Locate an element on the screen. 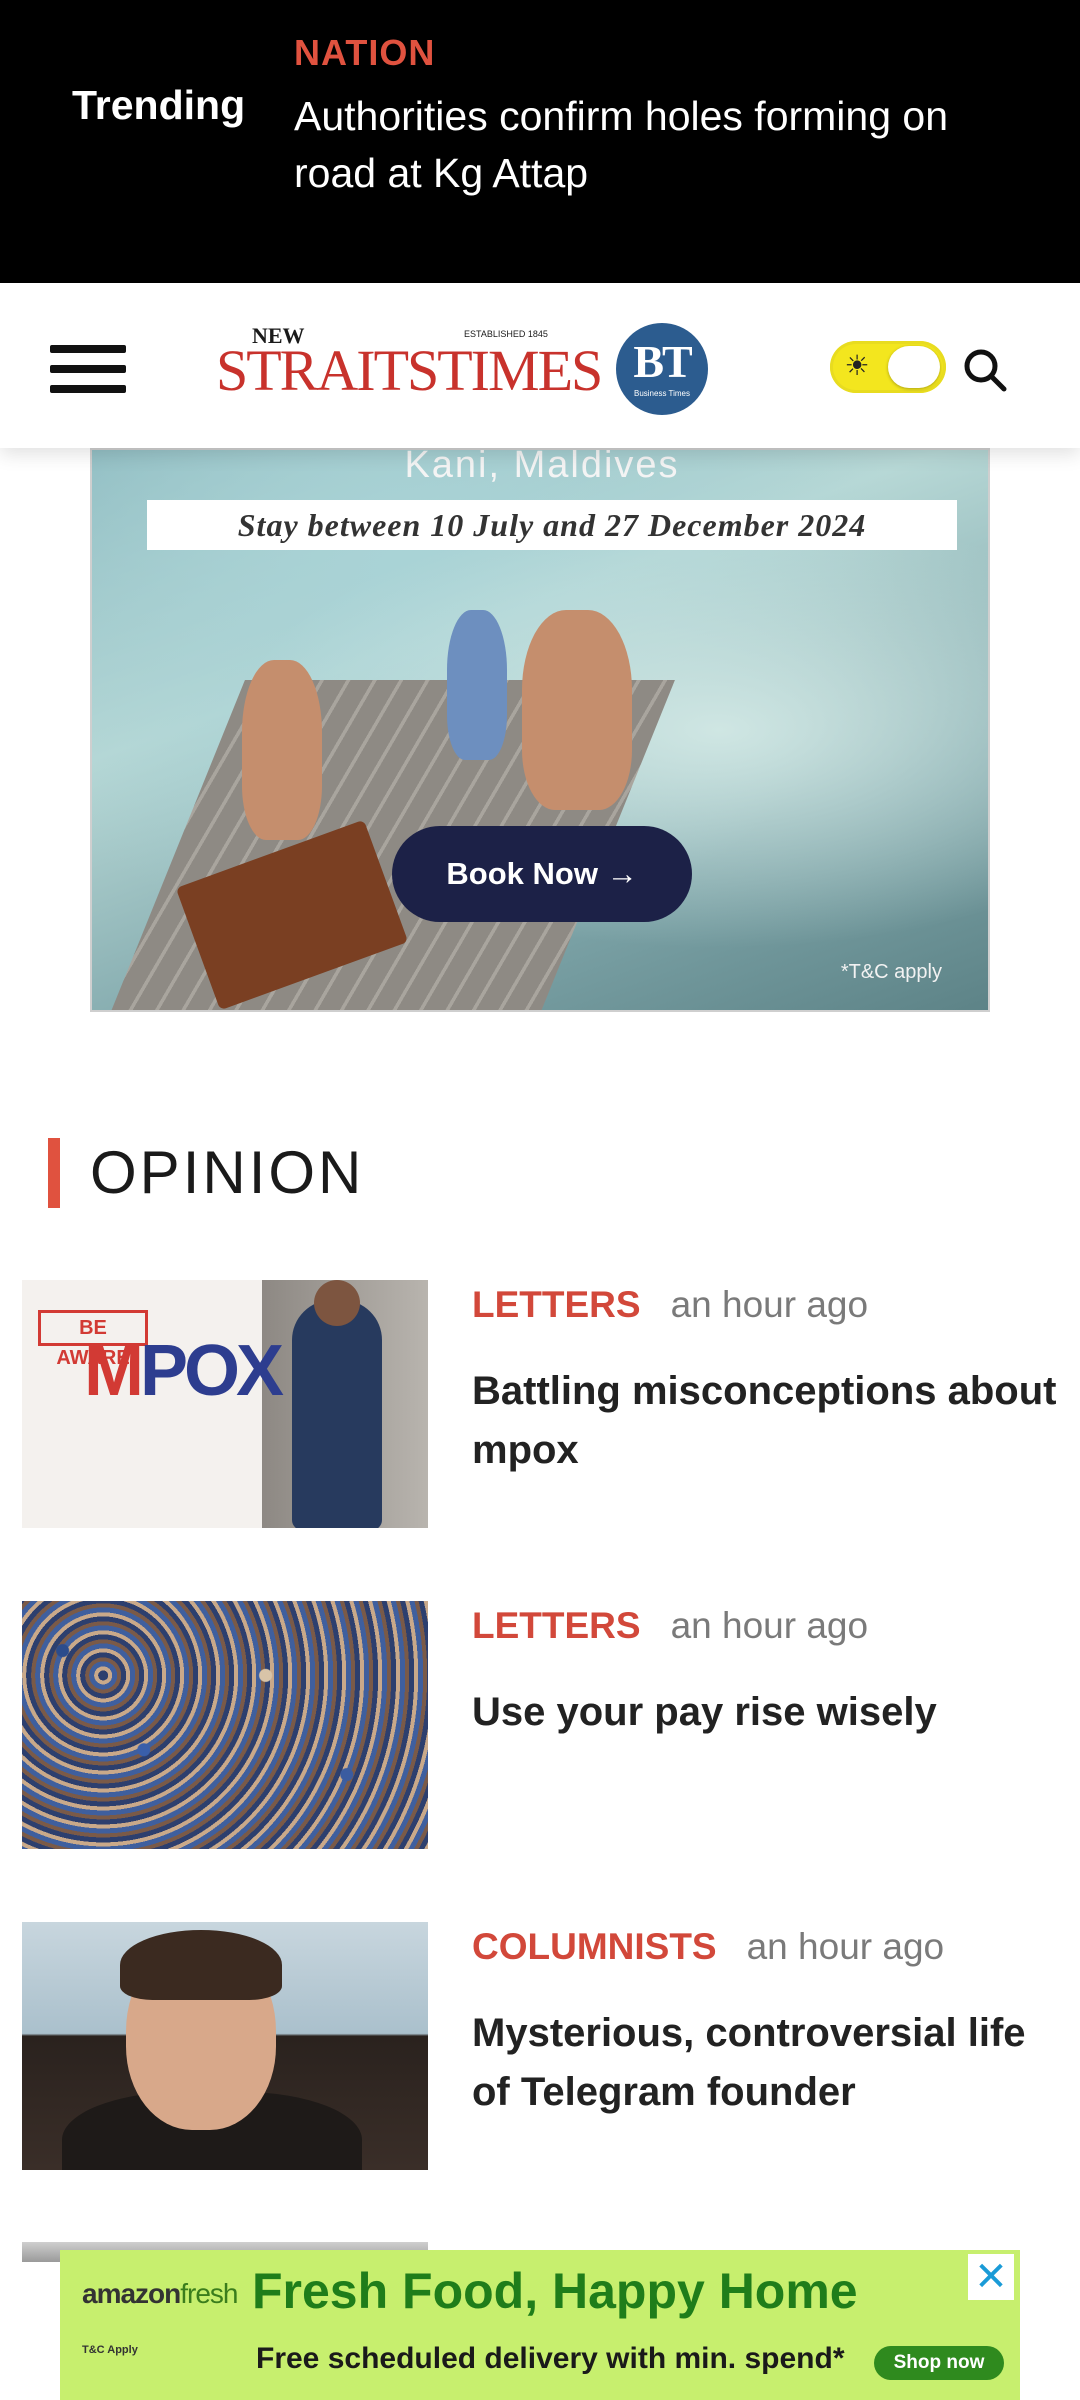  article-thumbnail: BE AWARE MPOX is located at coordinates (225, 1404).